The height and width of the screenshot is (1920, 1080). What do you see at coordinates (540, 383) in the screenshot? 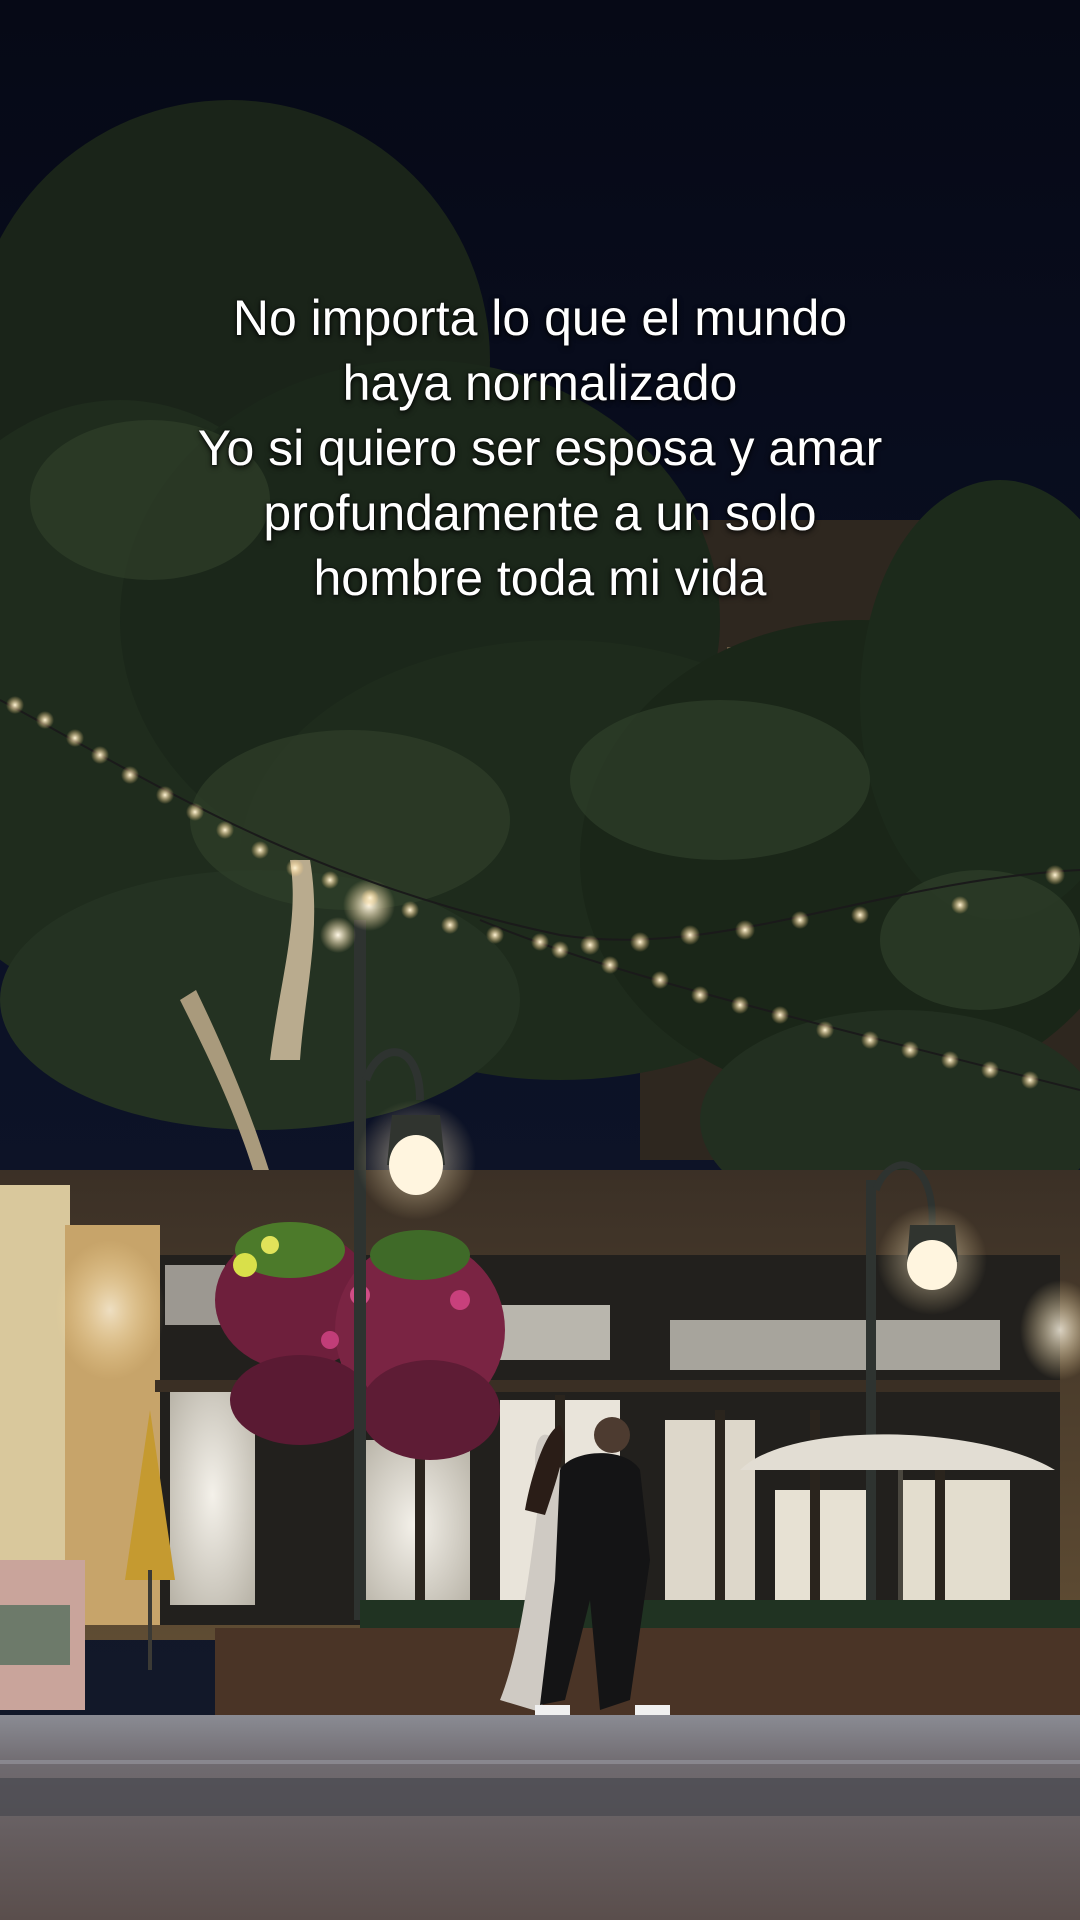
I see `caption-line: haya normalizado` at bounding box center [540, 383].